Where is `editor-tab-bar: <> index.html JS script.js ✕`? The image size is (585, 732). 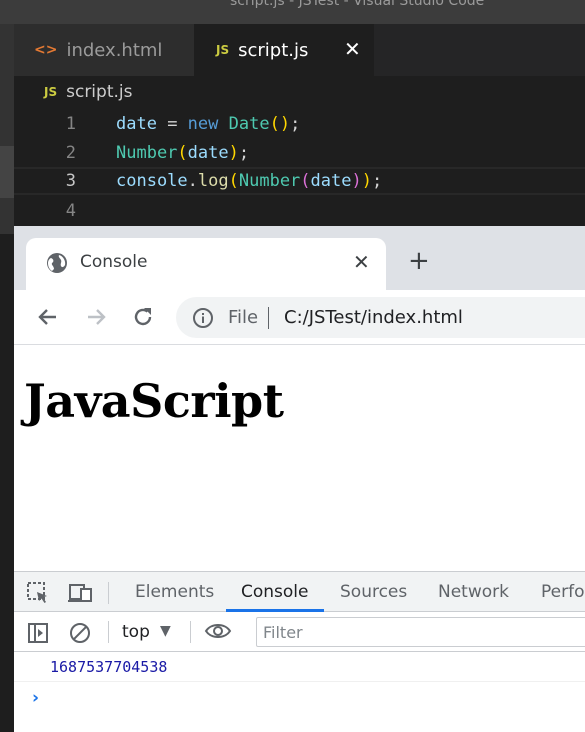 editor-tab-bar: <> index.html JS script.js ✕ is located at coordinates (299, 50).